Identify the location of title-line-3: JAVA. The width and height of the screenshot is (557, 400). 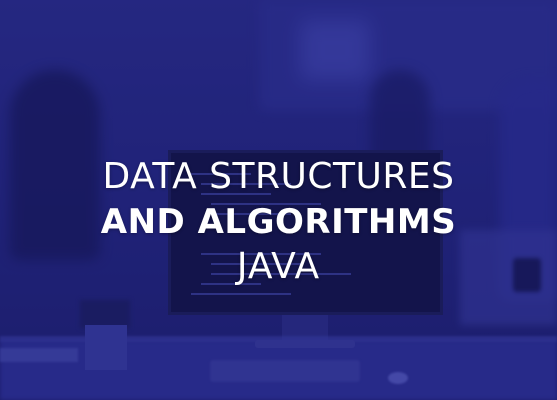
(278, 266).